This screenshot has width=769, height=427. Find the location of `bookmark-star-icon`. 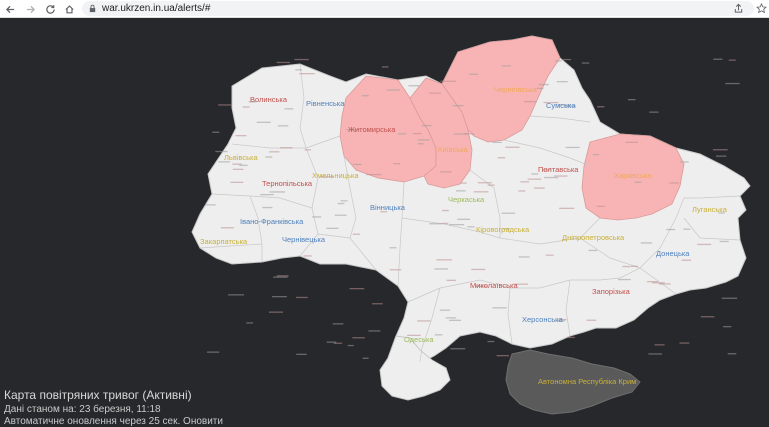

bookmark-star-icon is located at coordinates (761, 8).